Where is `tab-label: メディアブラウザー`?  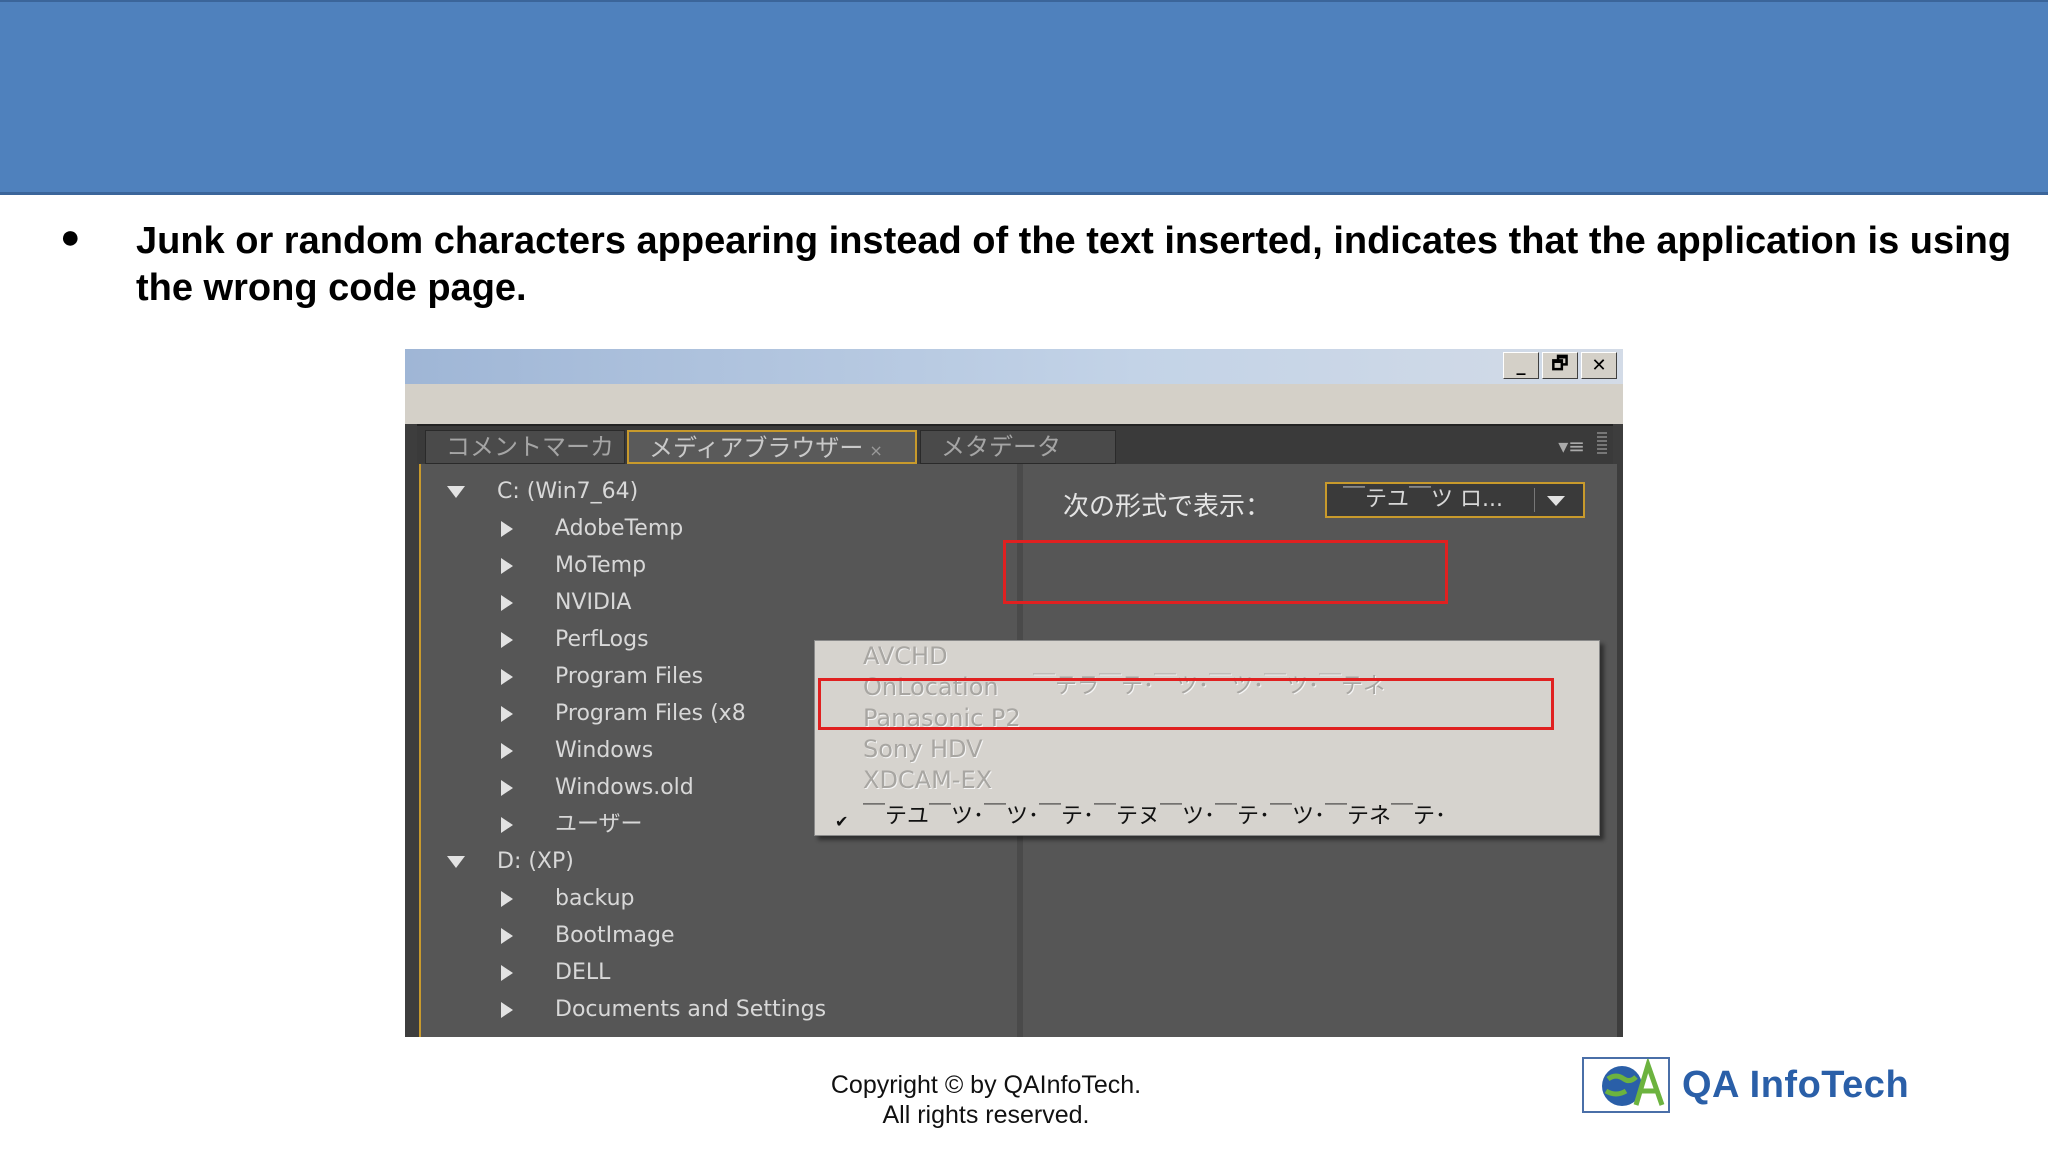 tab-label: メディアブラウザー is located at coordinates (756, 448).